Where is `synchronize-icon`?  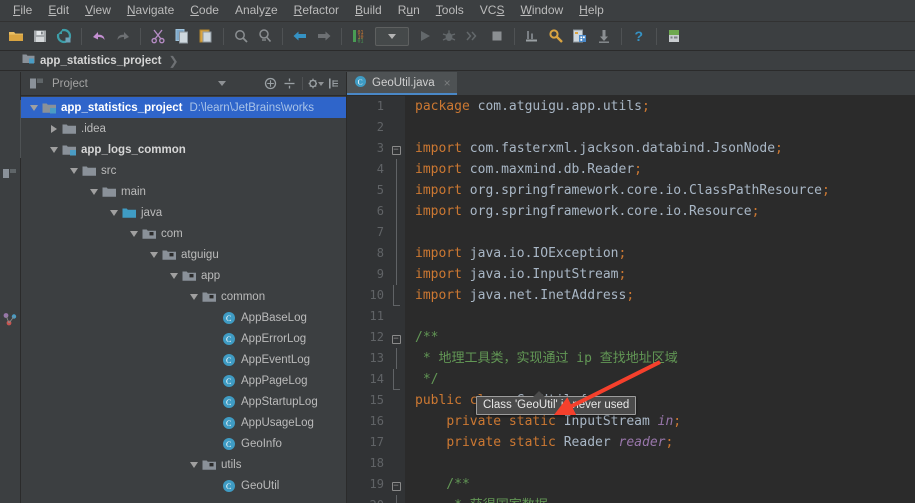
synchronize-icon is located at coordinates (64, 36).